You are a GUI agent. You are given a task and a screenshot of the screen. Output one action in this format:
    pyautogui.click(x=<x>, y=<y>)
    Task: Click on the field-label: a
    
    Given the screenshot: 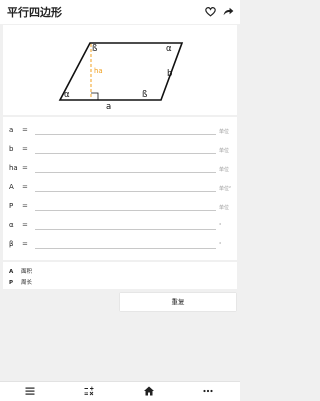 What is the action you would take?
    pyautogui.click(x=11, y=130)
    